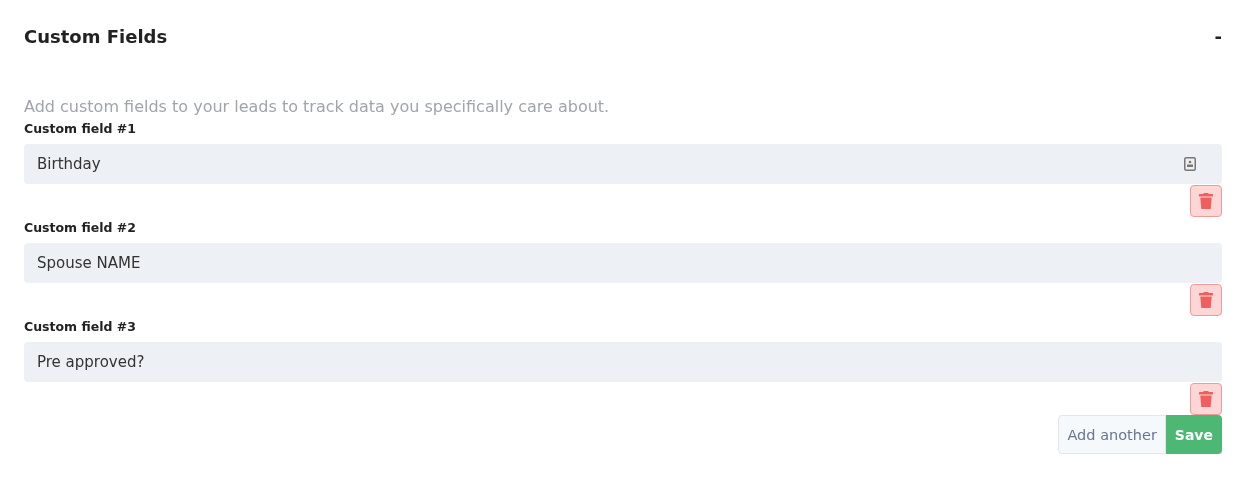  Describe the element at coordinates (96, 36) in the screenshot. I see `section-title: Custom Fields` at that location.